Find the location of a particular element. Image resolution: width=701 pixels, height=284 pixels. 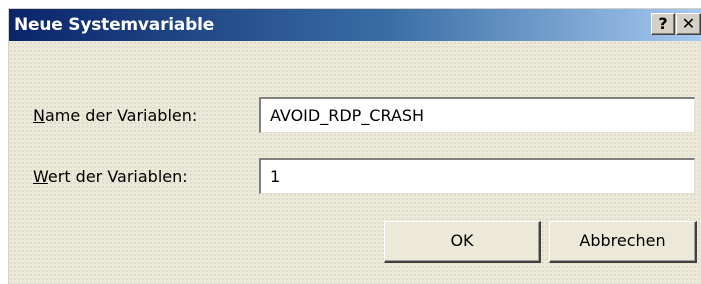

variable-value-access-key: W is located at coordinates (40, 176).